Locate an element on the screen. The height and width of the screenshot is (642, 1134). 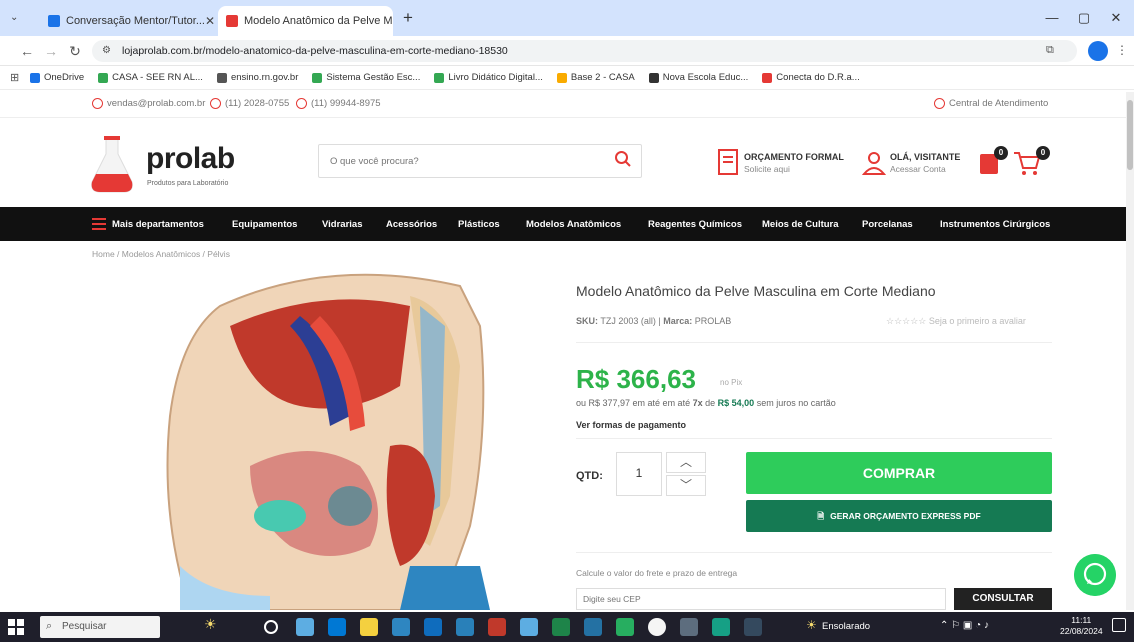
account-label: OLÁ, VISITANTE is located at coordinates (925, 157).